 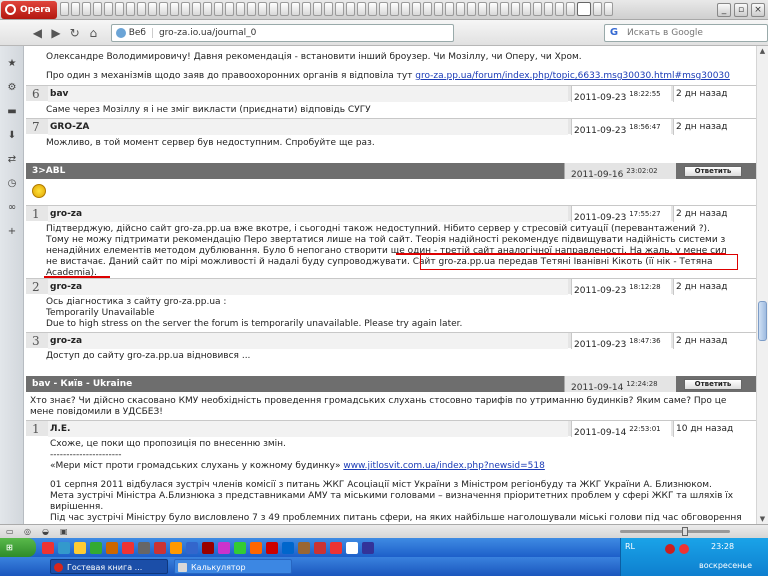 I want to click on forward-icon: ▶, so click(x=56, y=33).